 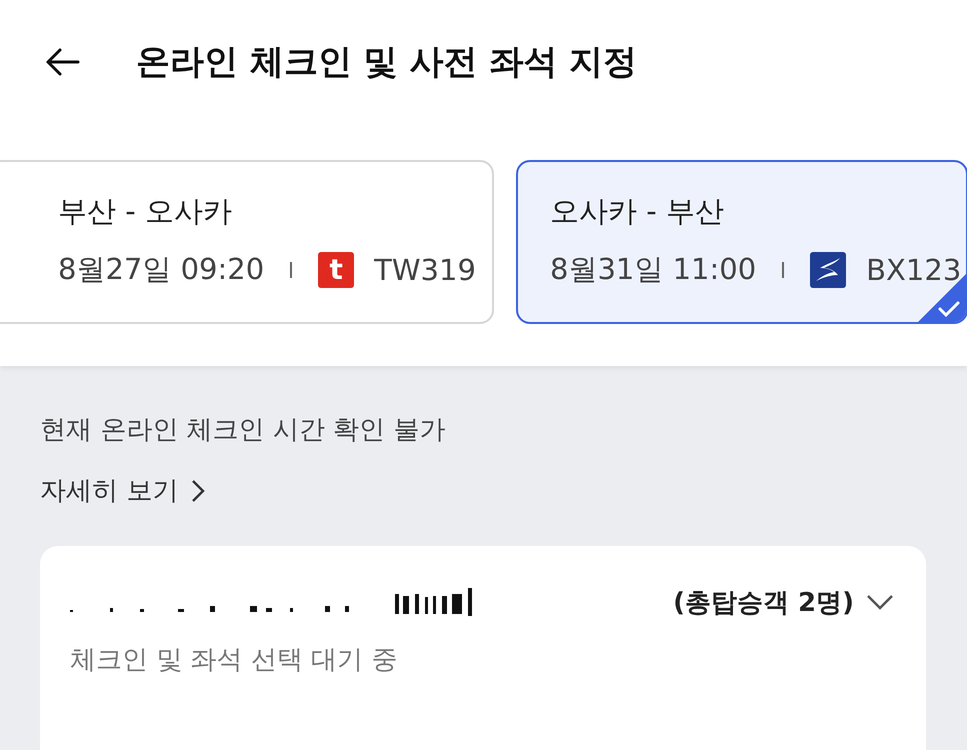 What do you see at coordinates (234, 660) in the screenshot?
I see `status-text: 체크인 및 좌석 선택 대기 중` at bounding box center [234, 660].